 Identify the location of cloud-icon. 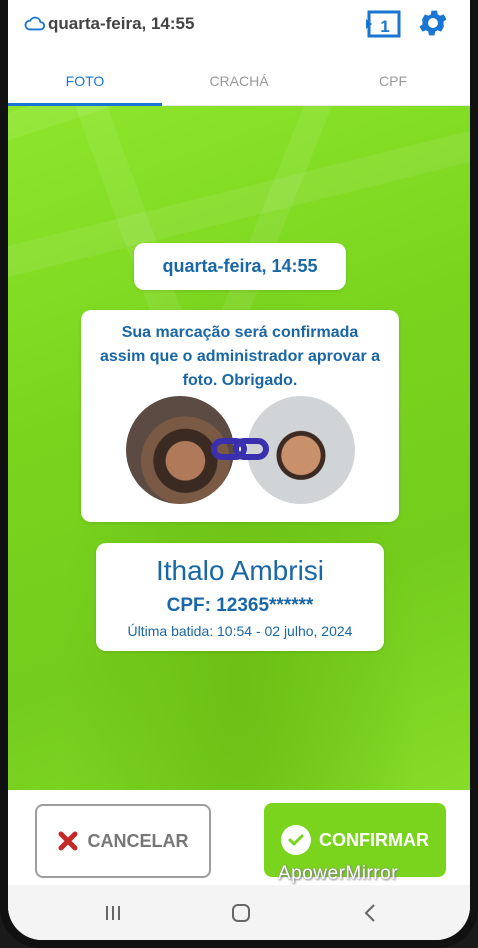
(35, 23).